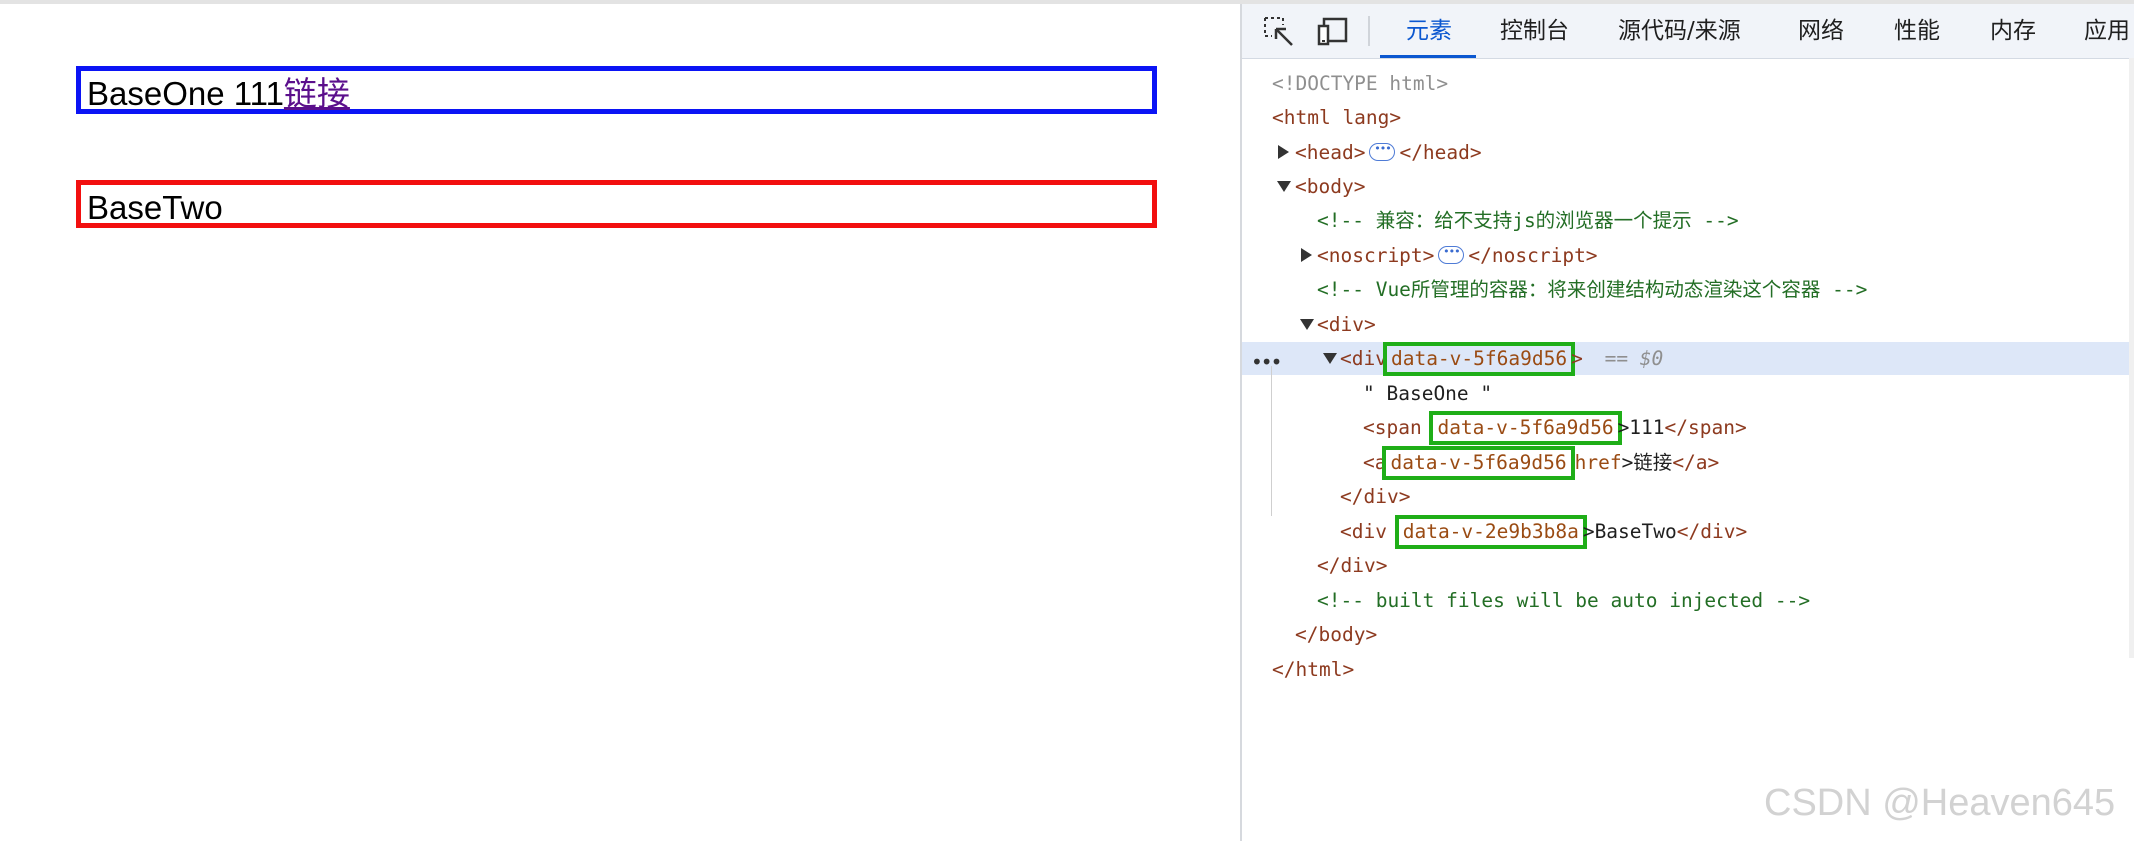 The height and width of the screenshot is (841, 2134). I want to click on tree-row-html-close: </html>, so click(1688, 669).